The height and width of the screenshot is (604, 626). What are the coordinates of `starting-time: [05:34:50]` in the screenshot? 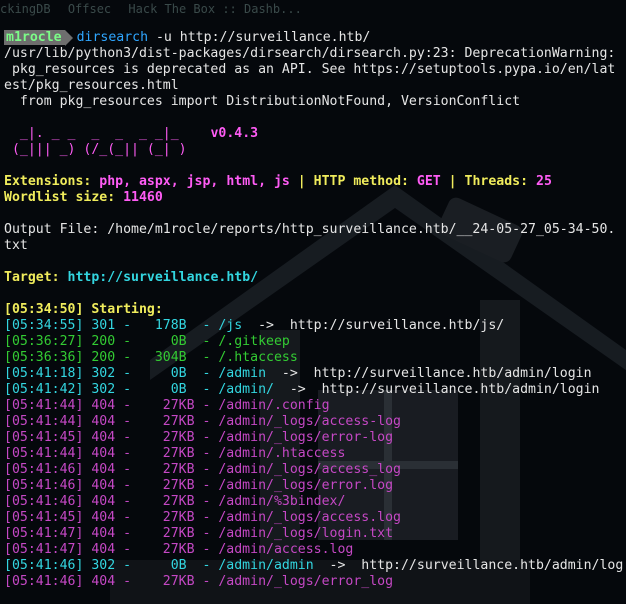 It's located at (44, 309).